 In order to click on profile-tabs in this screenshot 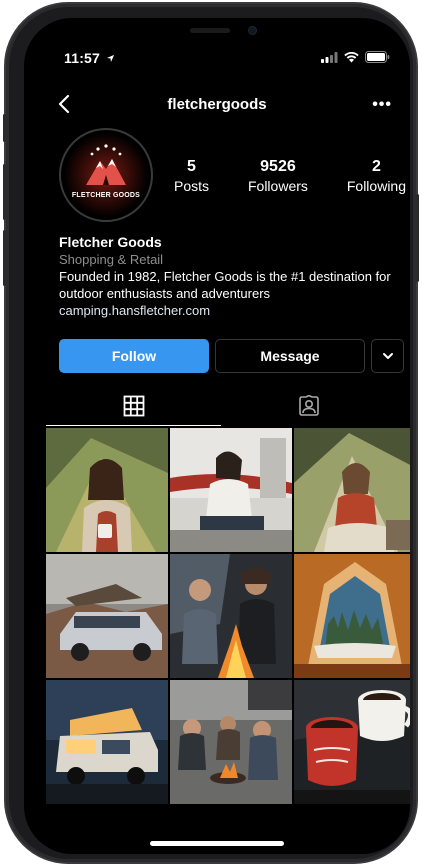, I will do `click(221, 406)`.